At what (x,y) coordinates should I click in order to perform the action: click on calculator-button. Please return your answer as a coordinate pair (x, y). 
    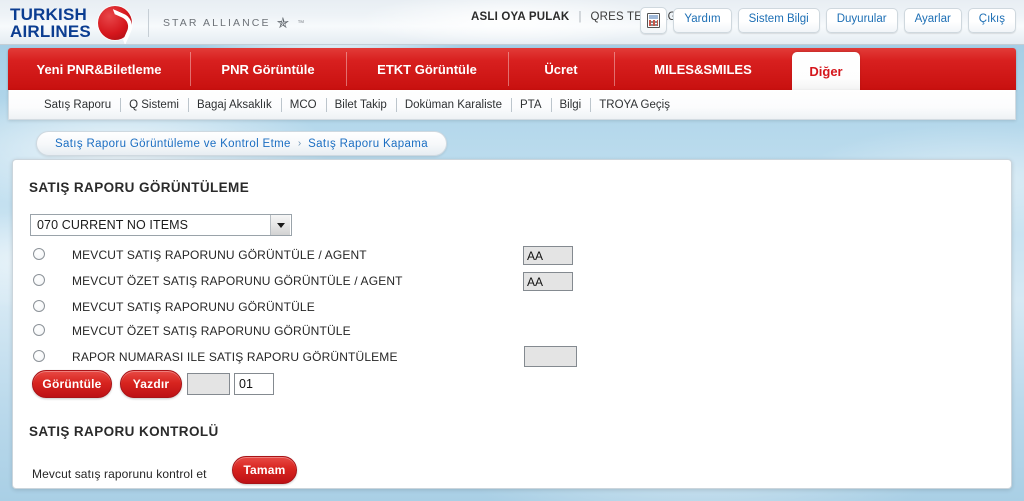
    Looking at the image, I should click on (654, 20).